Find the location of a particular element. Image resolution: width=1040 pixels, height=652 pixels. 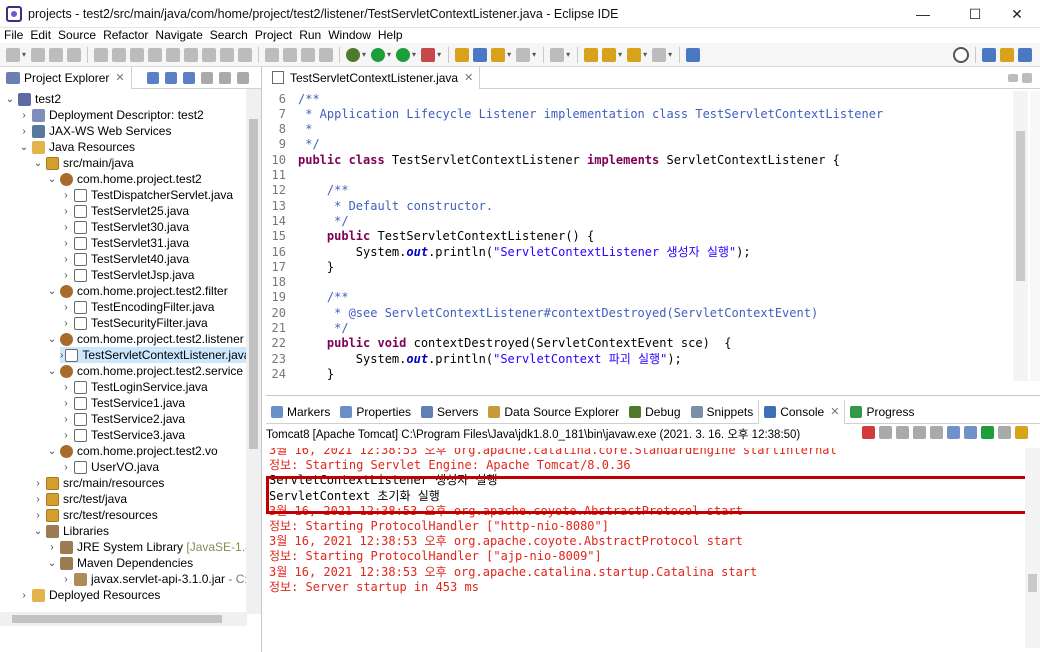

menu-file: File is located at coordinates (13, 35).